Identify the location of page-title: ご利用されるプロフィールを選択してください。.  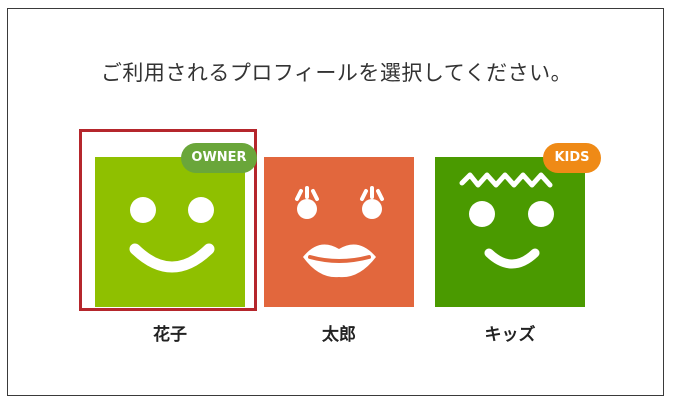
(336, 73).